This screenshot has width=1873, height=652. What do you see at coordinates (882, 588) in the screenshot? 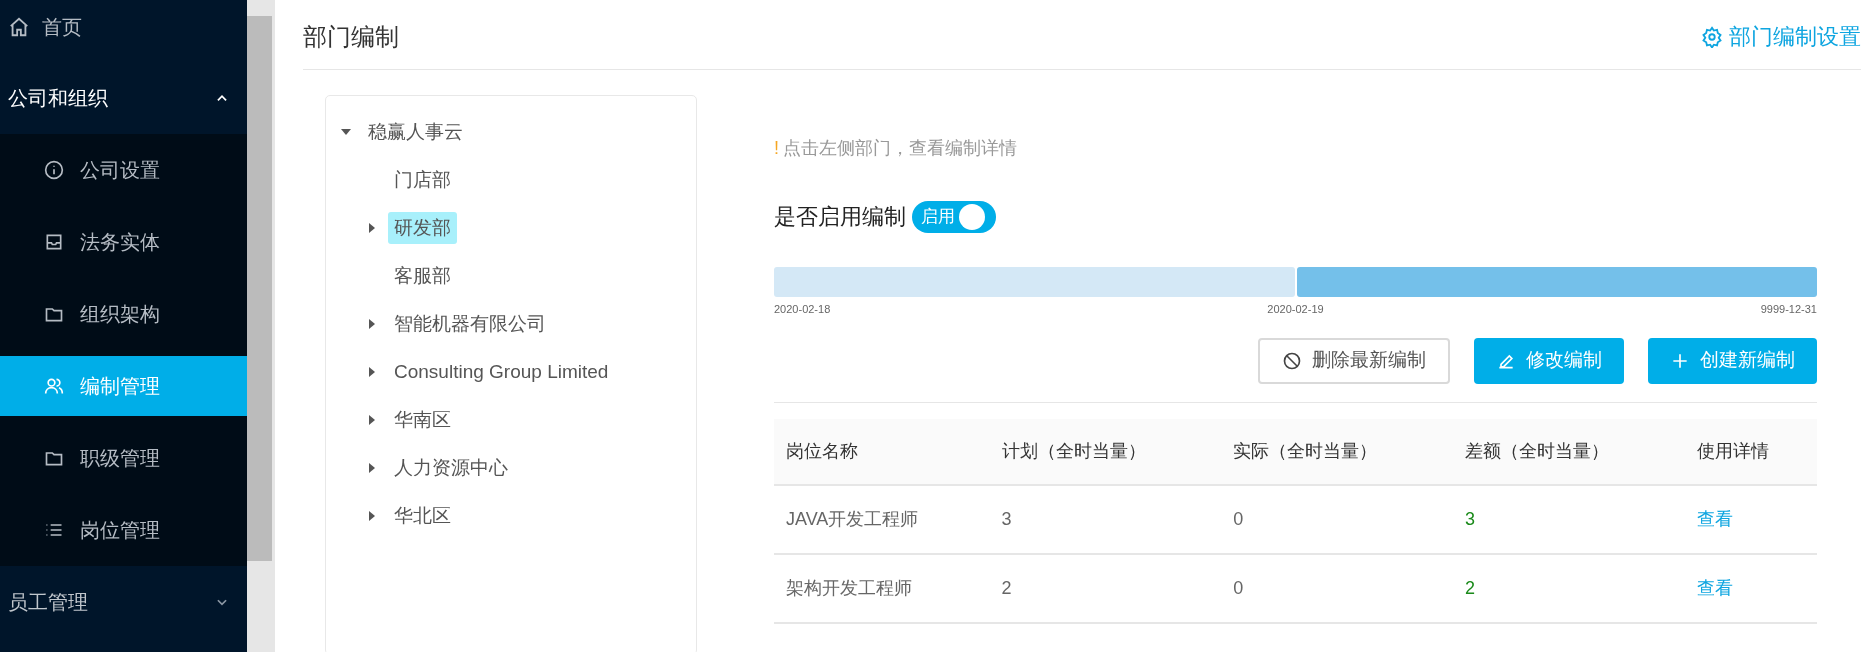
I see `table-cell: 架构开发工程师` at bounding box center [882, 588].